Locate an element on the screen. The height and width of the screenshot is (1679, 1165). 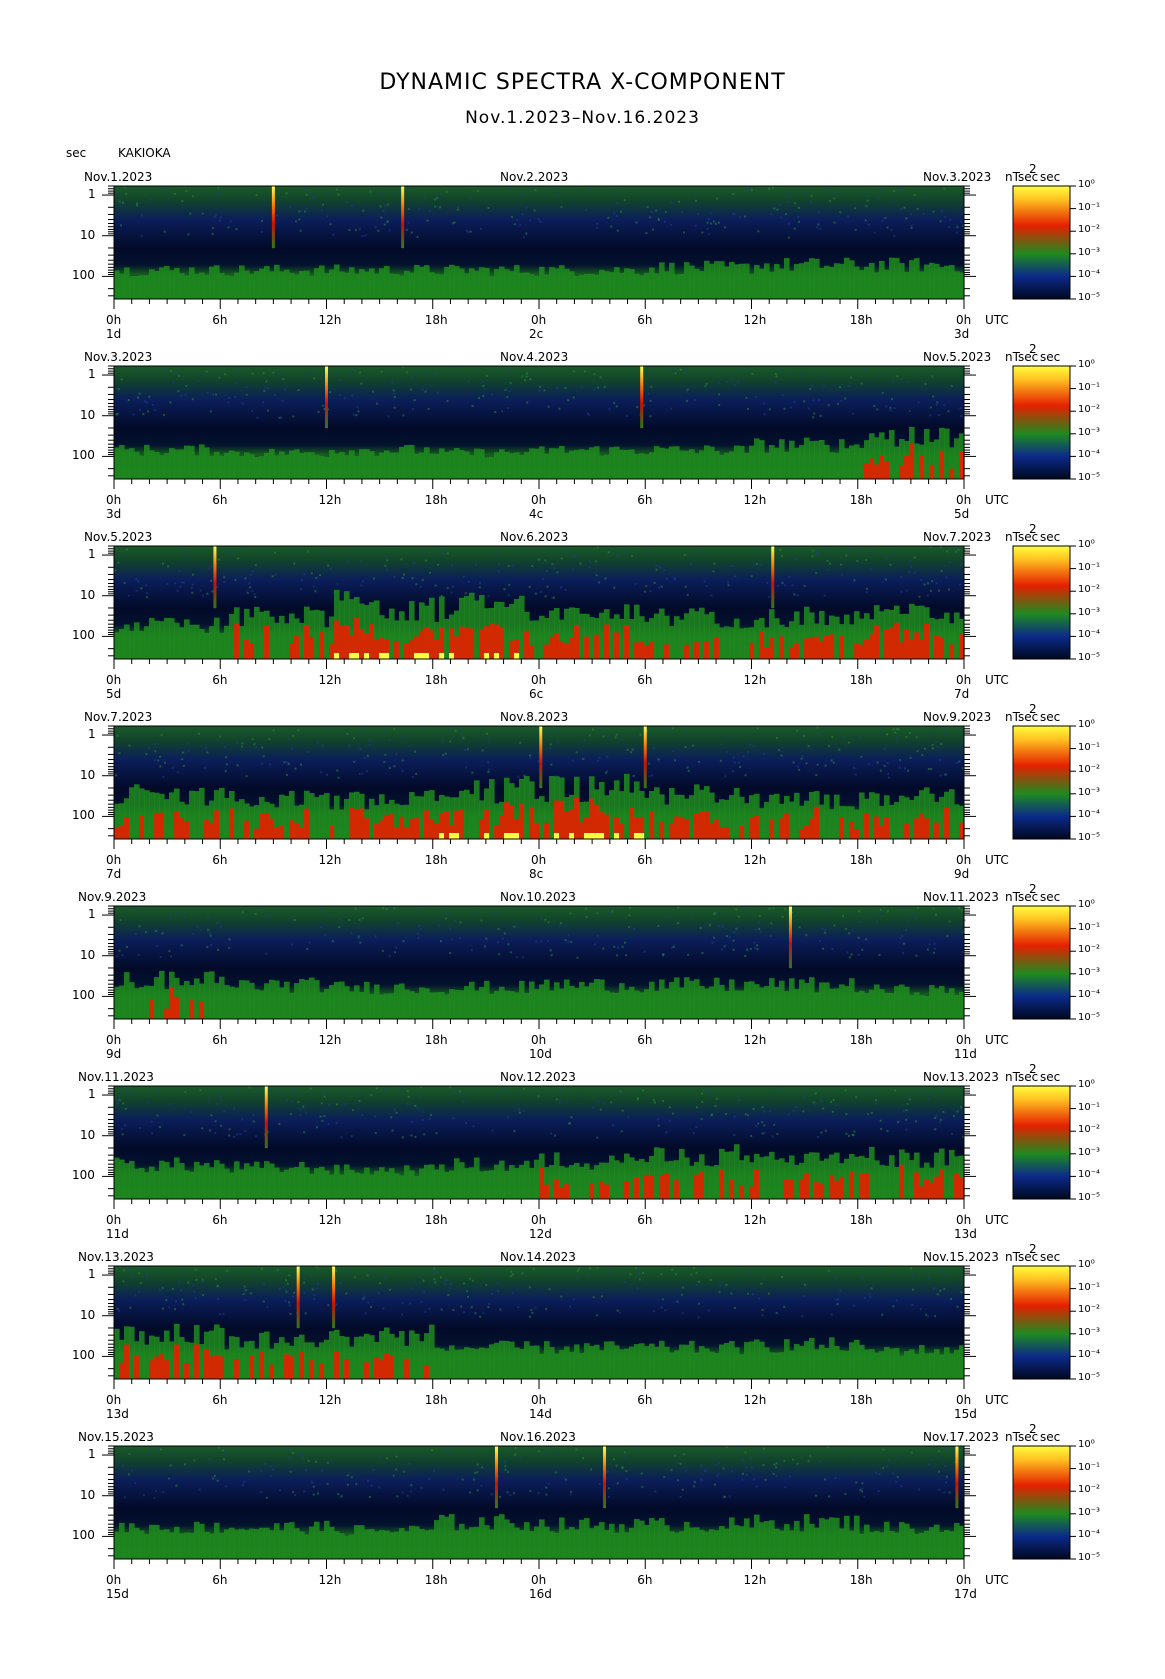
colorbar-tick-label: 10⁻¹ is located at coordinates (1089, 1467).